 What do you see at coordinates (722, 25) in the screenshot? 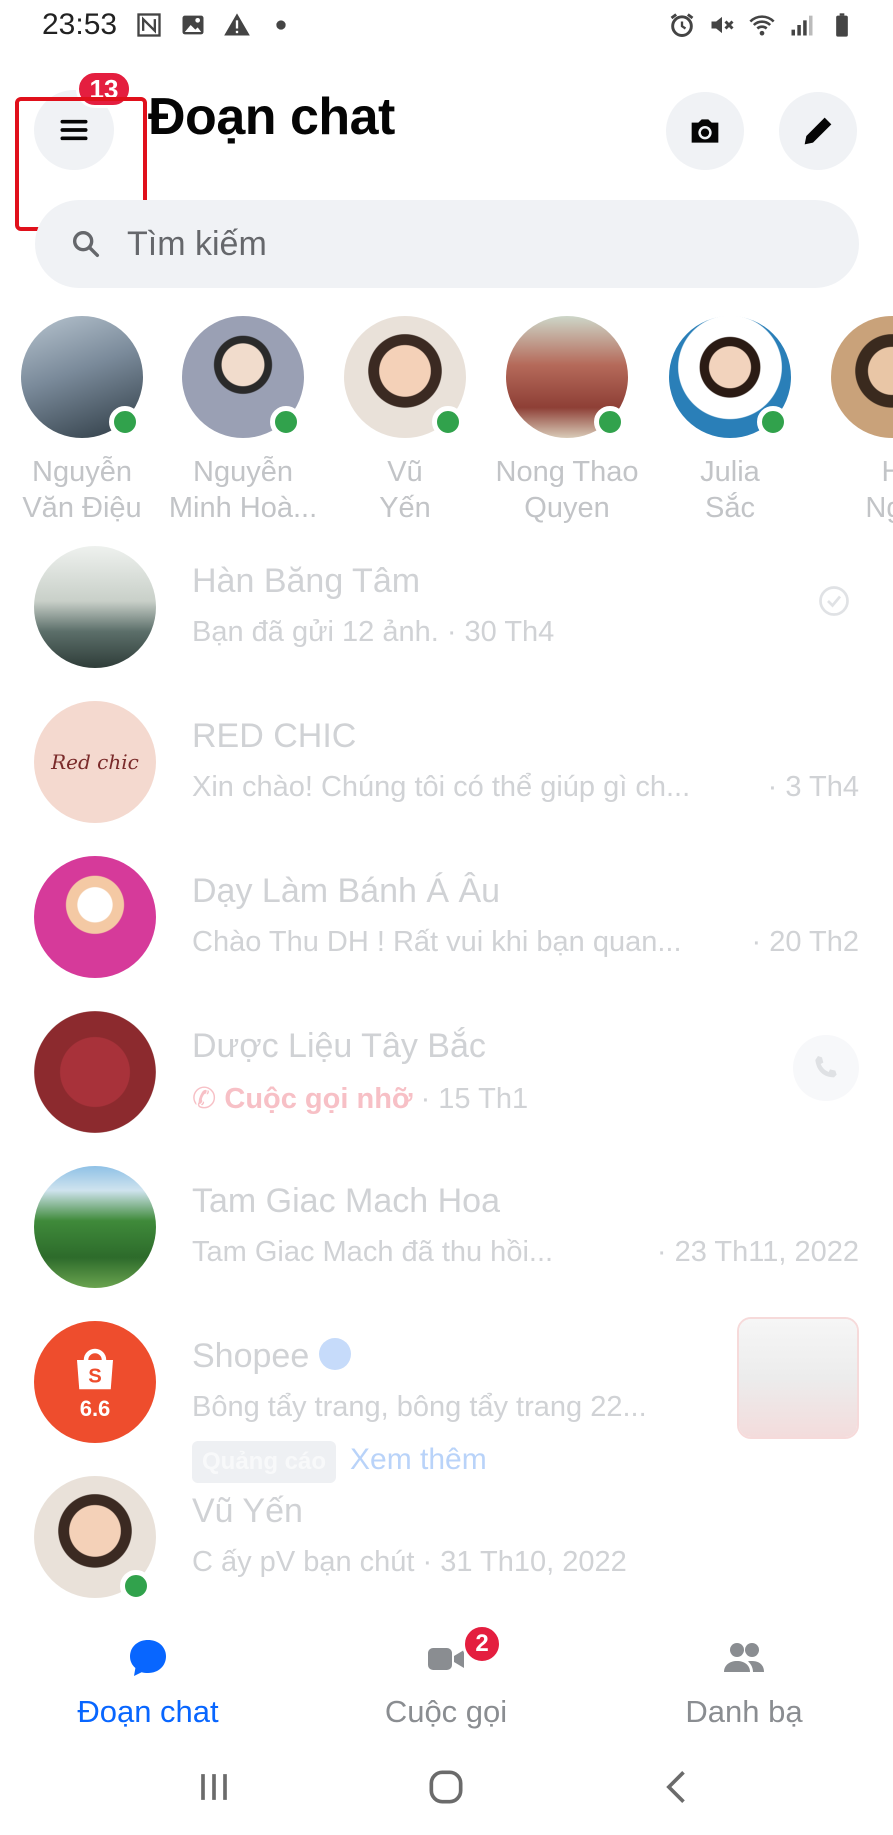
I see `mute-icon` at bounding box center [722, 25].